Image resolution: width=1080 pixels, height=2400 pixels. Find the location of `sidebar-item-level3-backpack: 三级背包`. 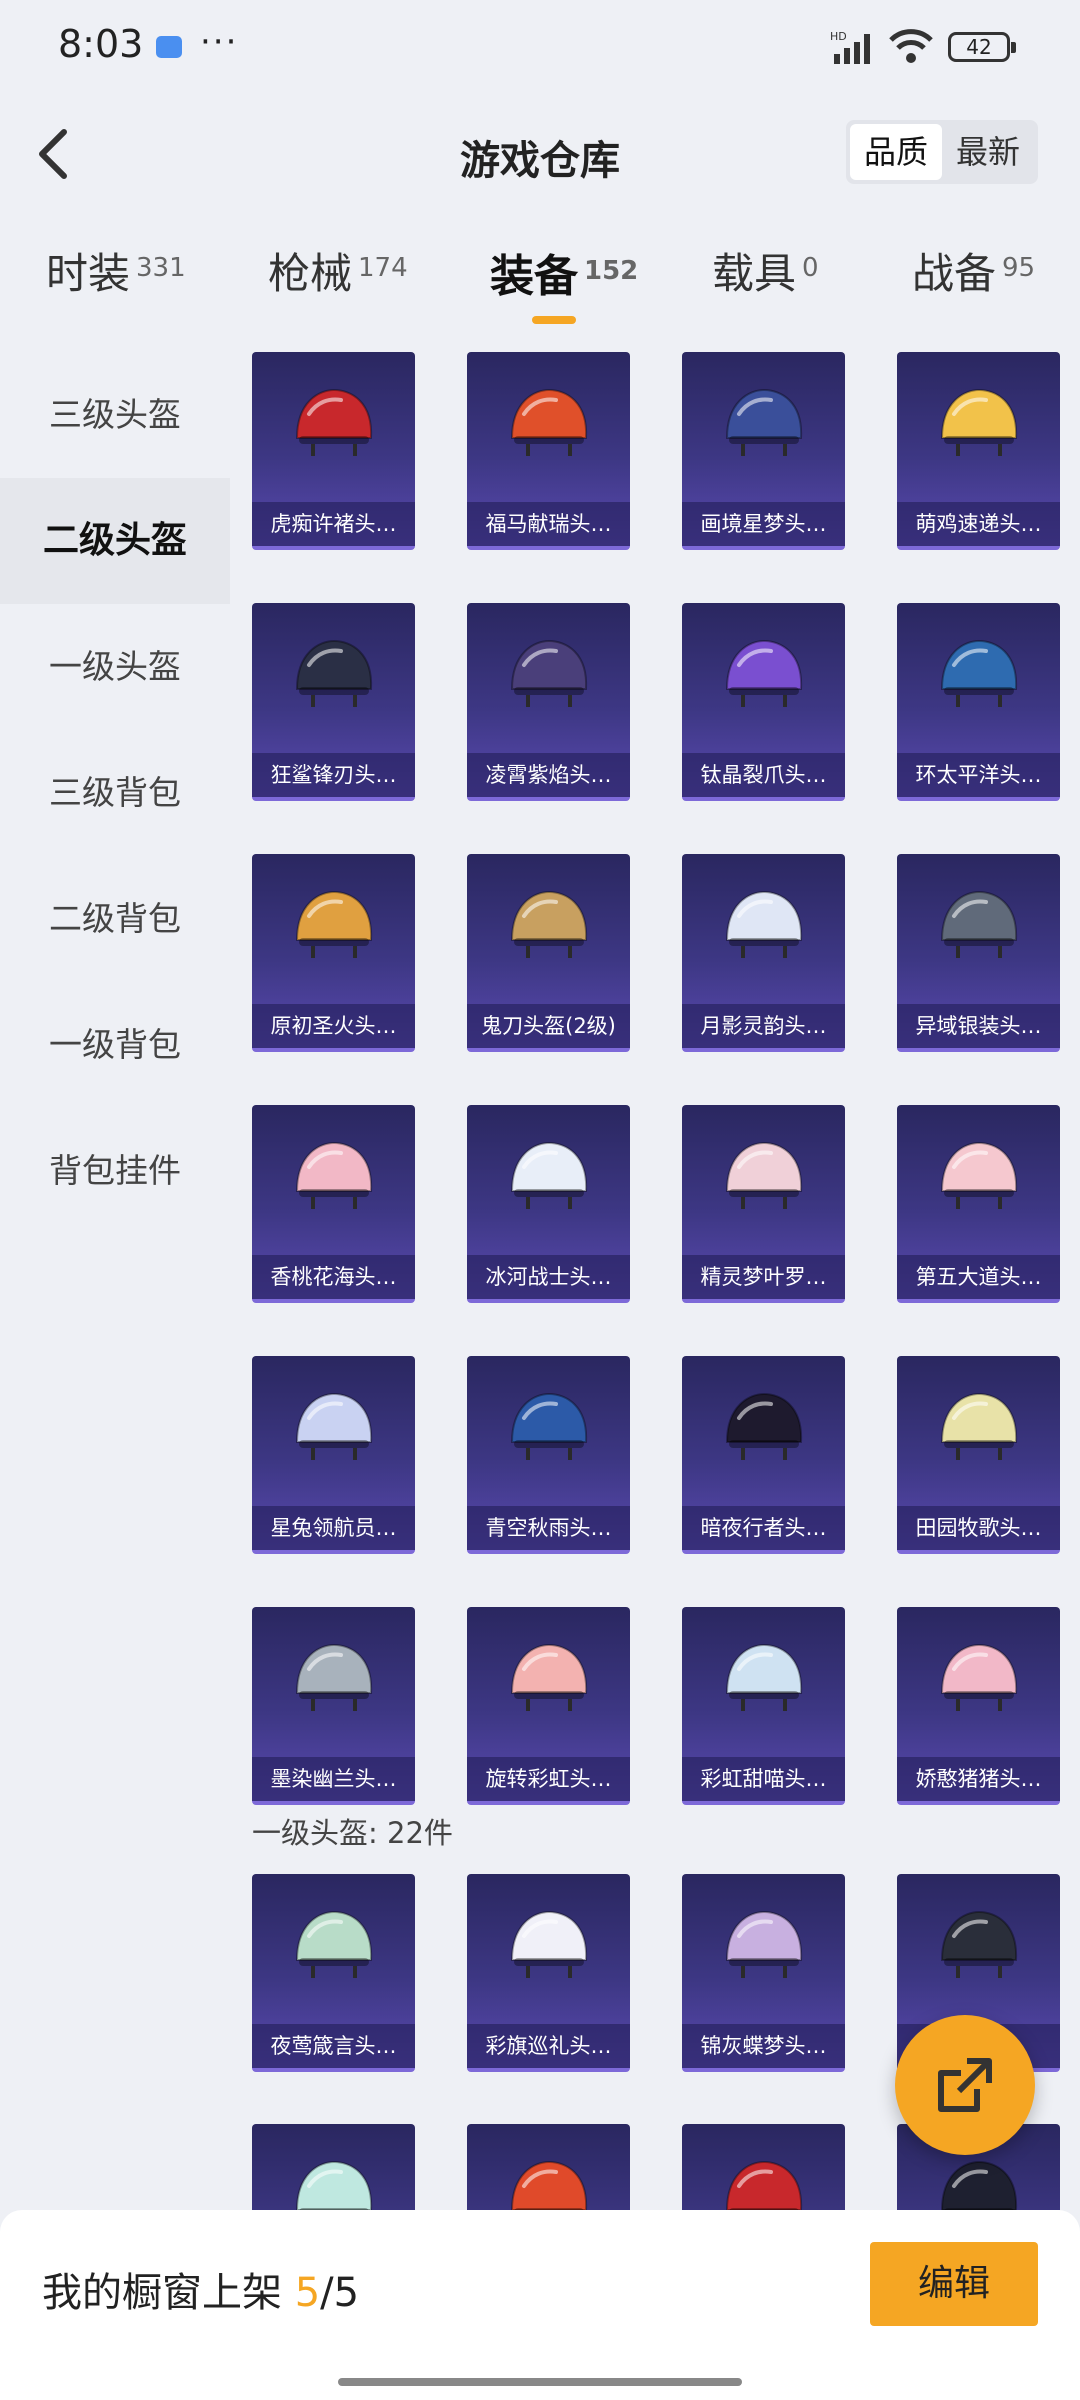

sidebar-item-level3-backpack: 三级背包 is located at coordinates (115, 793).